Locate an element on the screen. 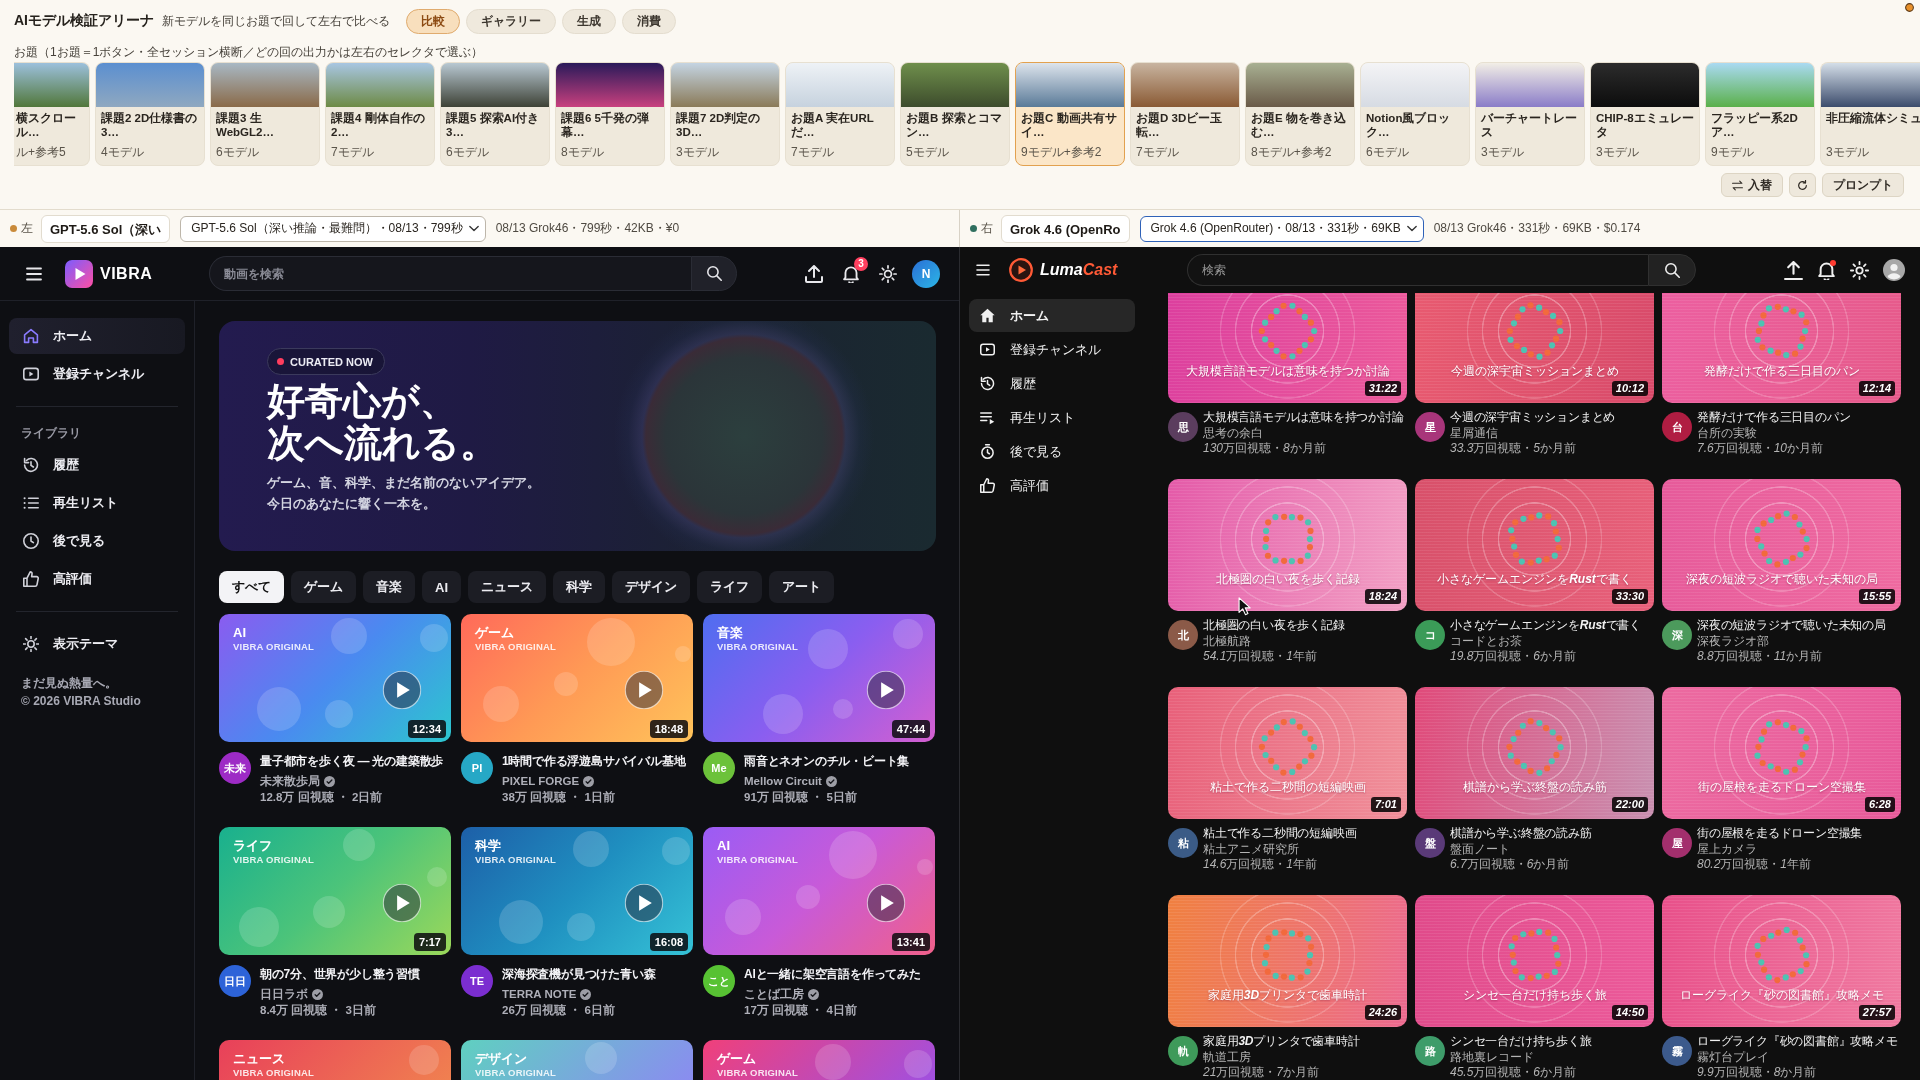 This screenshot has height=1080, width=1920. mode-tab: ギャラリー is located at coordinates (511, 21).